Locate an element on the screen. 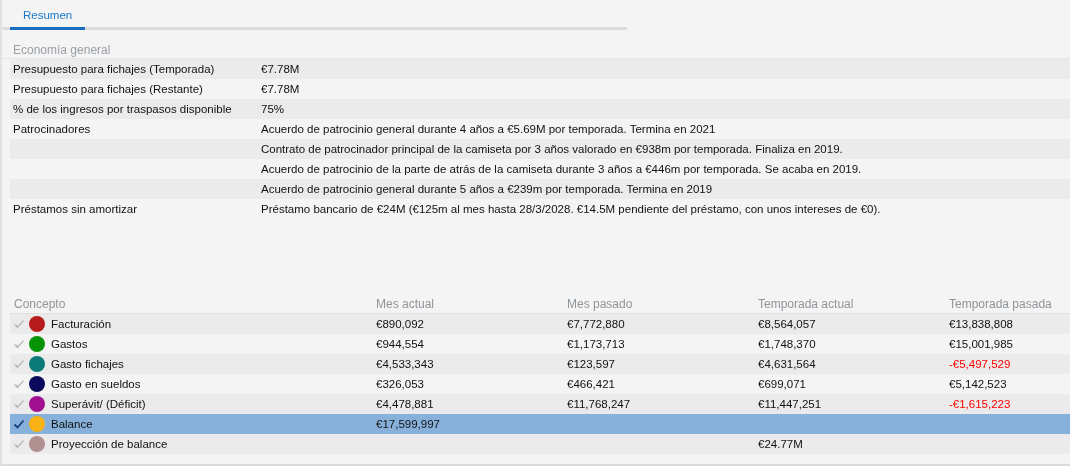 The height and width of the screenshot is (470, 1074). row-value: Acuerdo de patrocinio de la parte de atrás de la camiseta durante 3 años a €446m por temporada. Se acaba en 2019. is located at coordinates (561, 169).